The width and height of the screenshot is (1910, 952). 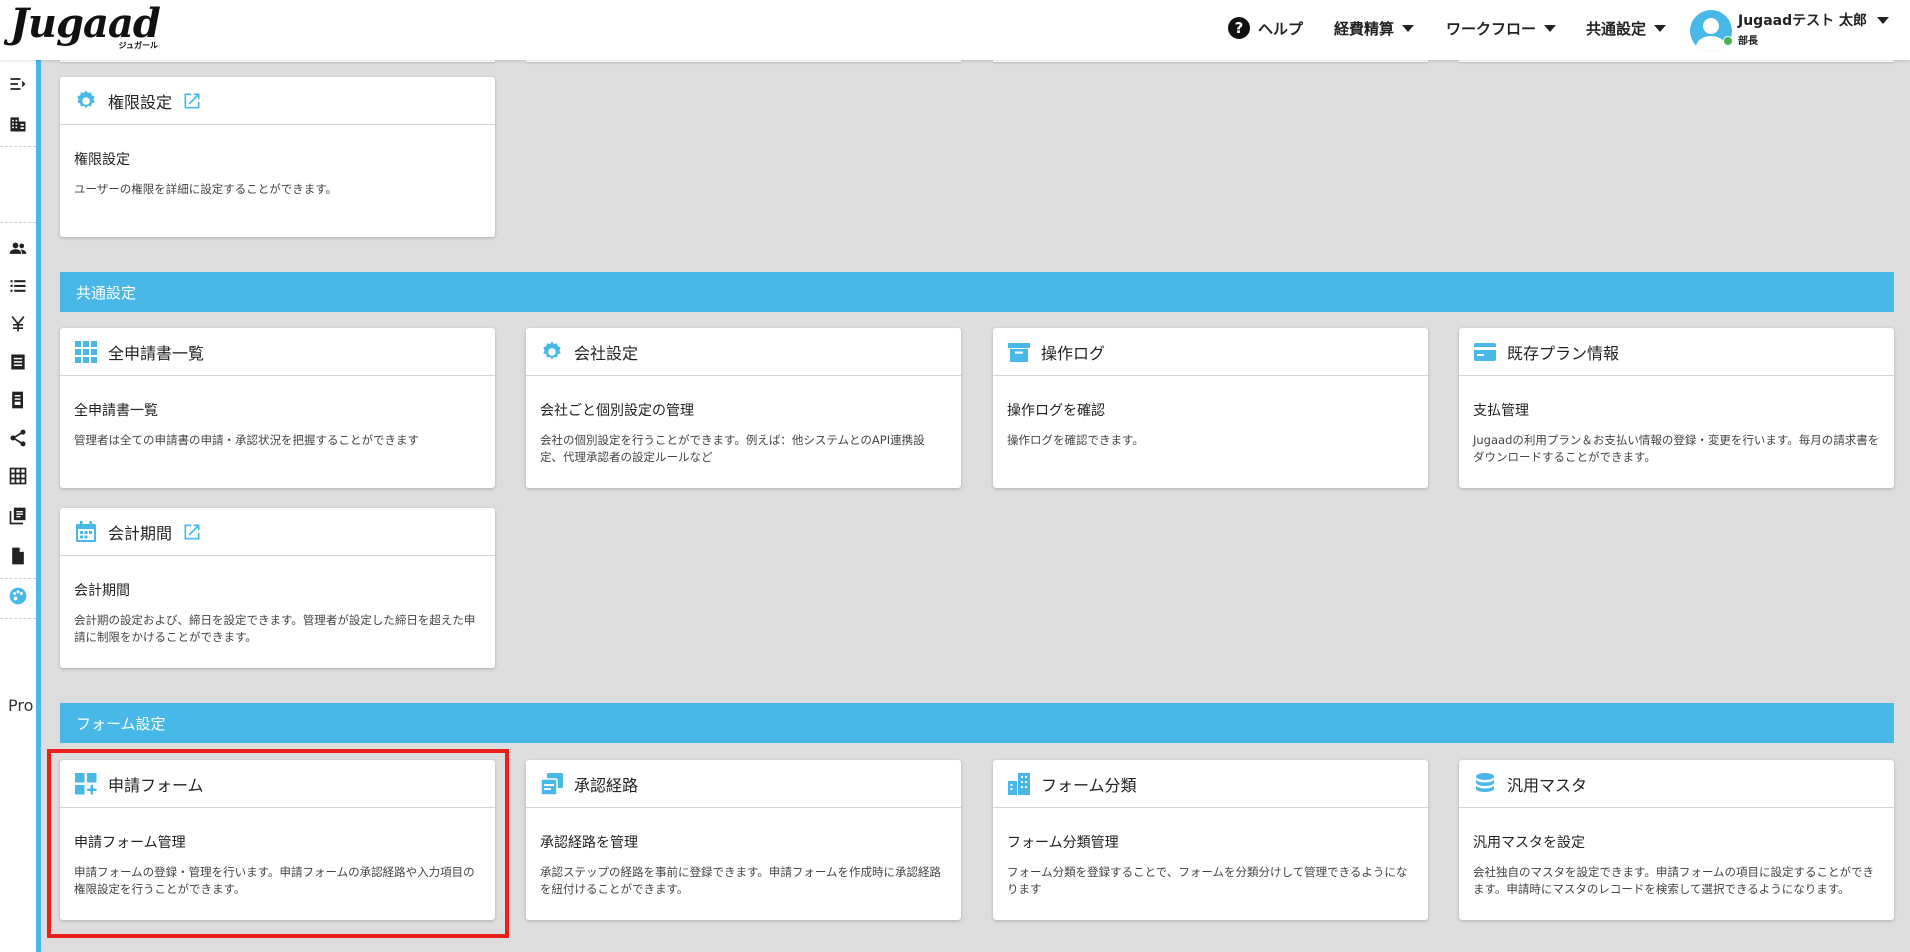 What do you see at coordinates (1616, 28) in the screenshot?
I see `nav-common-settings-label: 共通設定` at bounding box center [1616, 28].